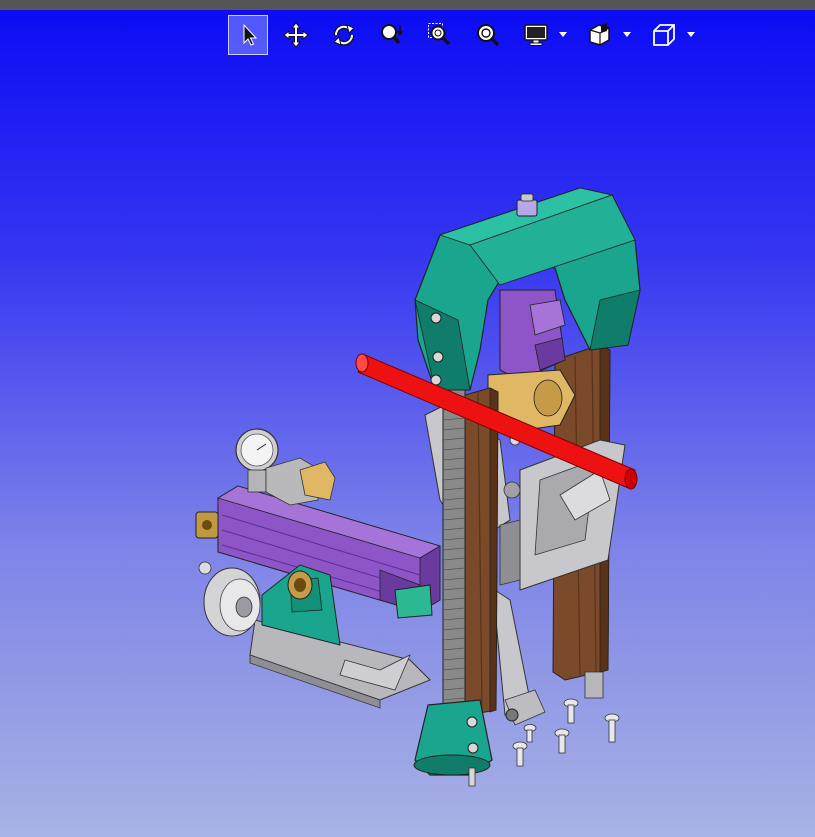 The image size is (815, 837). Describe the element at coordinates (318, 568) in the screenshot. I see `left-slide-assembly` at that location.